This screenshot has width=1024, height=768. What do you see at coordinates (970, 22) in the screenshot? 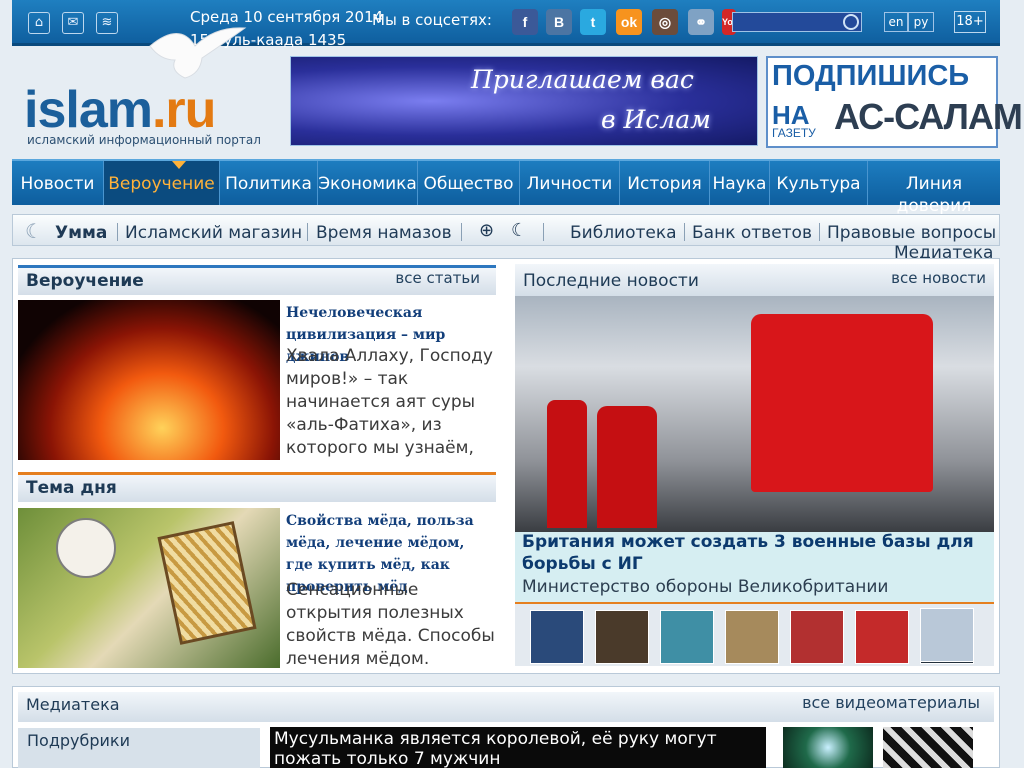
I see `age-rating-badge: 18+` at bounding box center [970, 22].